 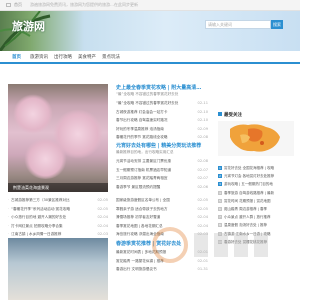 What do you see at coordinates (162, 209) in the screenshot?
I see `list-item: 02-05 寒假亲子游 适合带孩子去的地方` at bounding box center [162, 209].